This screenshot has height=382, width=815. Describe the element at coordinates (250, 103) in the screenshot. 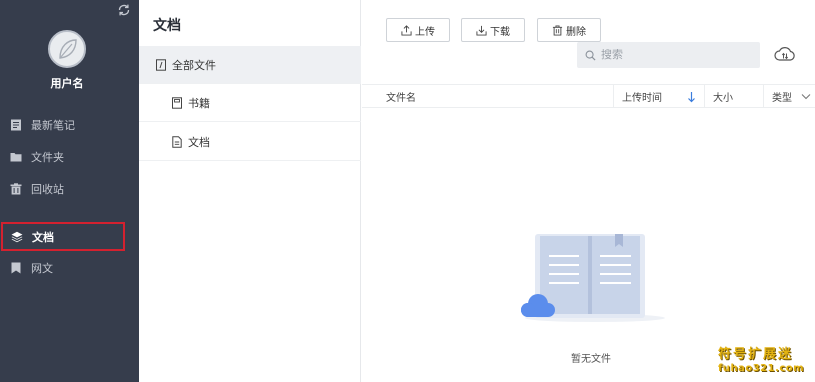

I see `tree-item-books: 书籍` at that location.